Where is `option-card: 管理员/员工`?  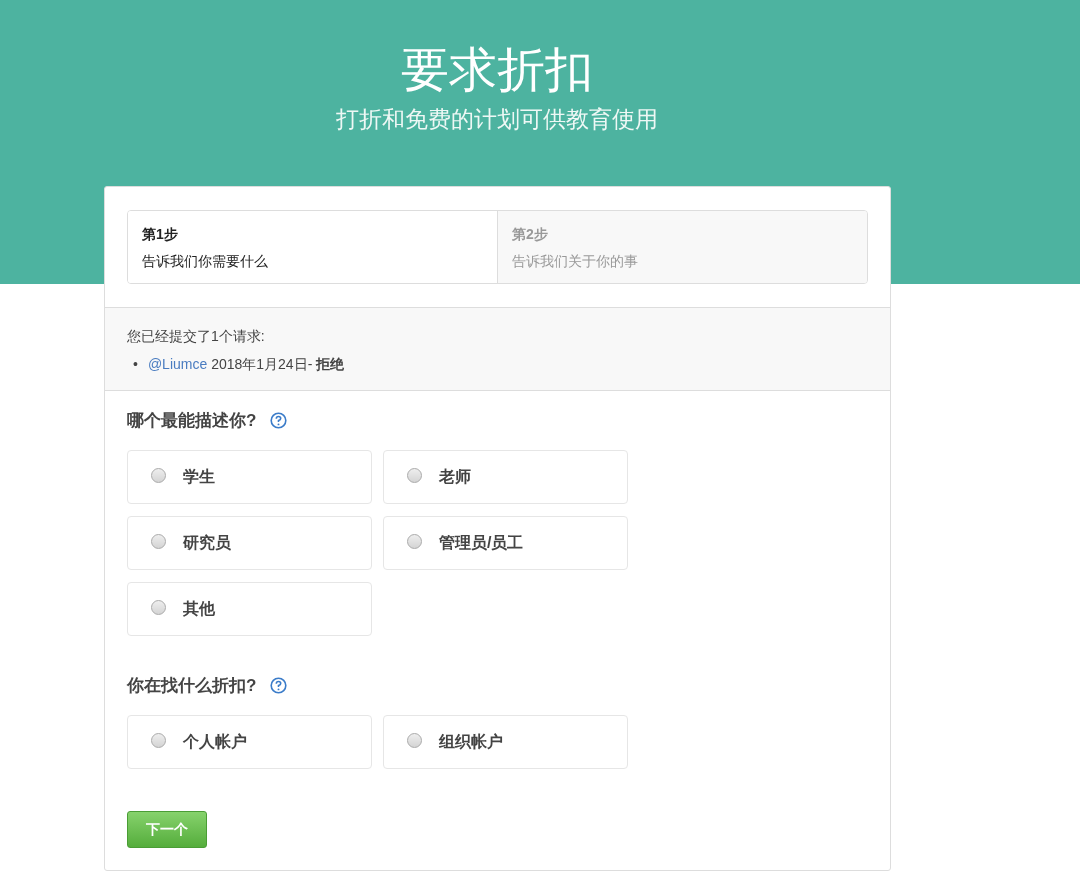
option-card: 管理员/员工 is located at coordinates (505, 543).